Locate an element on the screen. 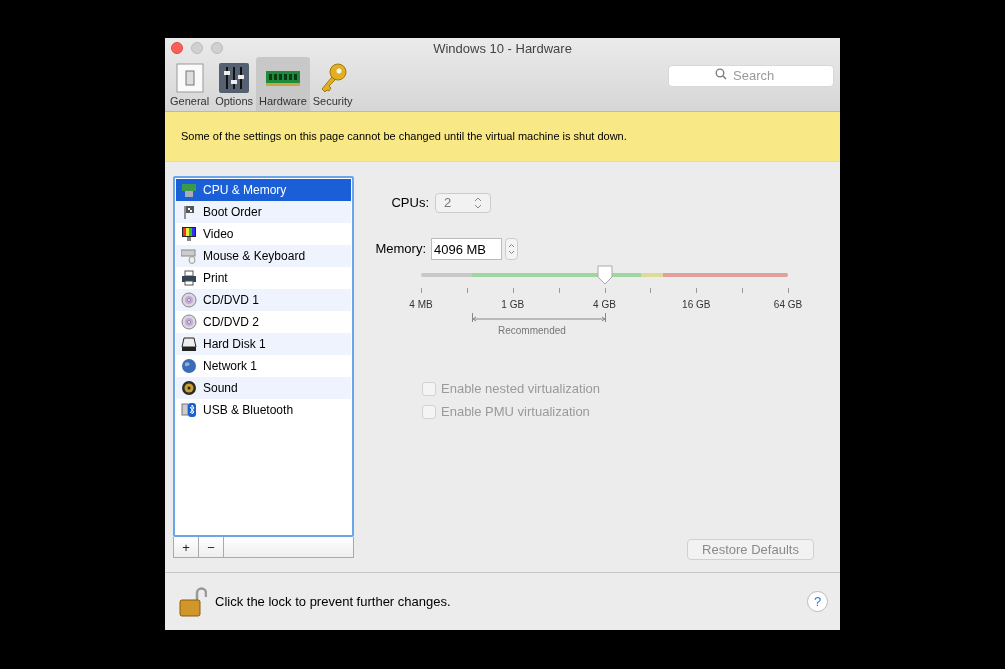 The image size is (1005, 669). add-button: + is located at coordinates (186, 547).